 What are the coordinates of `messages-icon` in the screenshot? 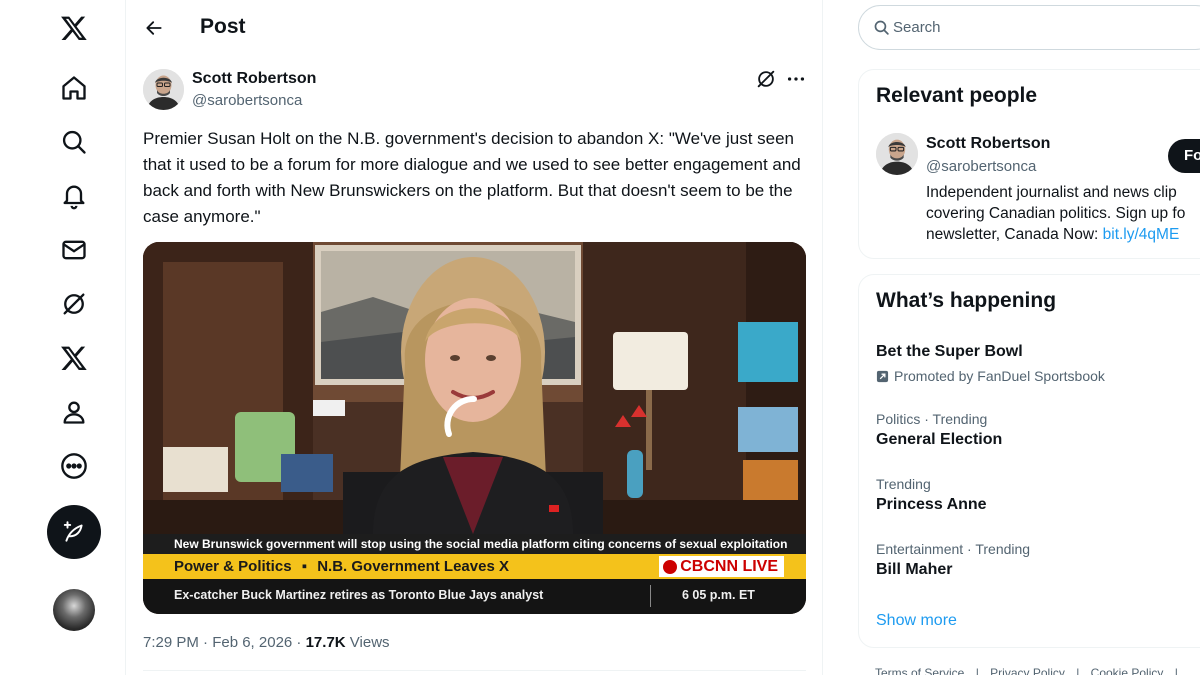 It's located at (74, 250).